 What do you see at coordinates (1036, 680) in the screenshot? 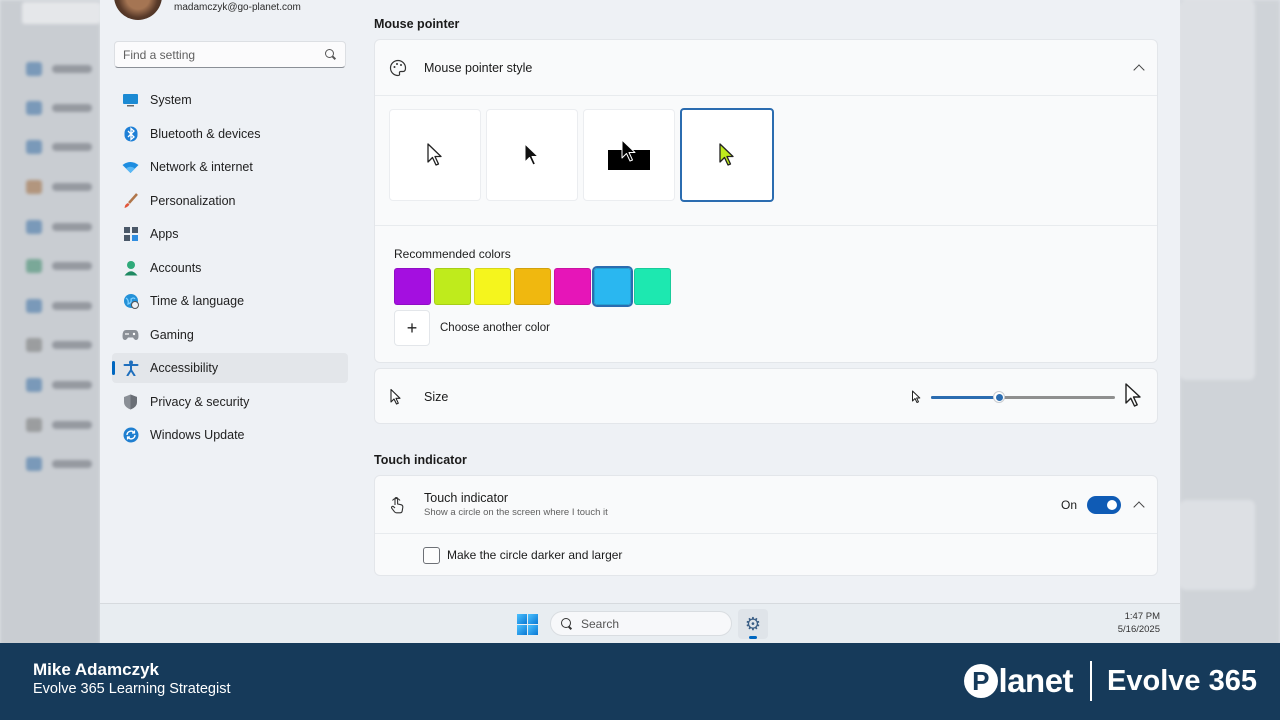
I see `planet-logo-text: lanet` at bounding box center [1036, 680].